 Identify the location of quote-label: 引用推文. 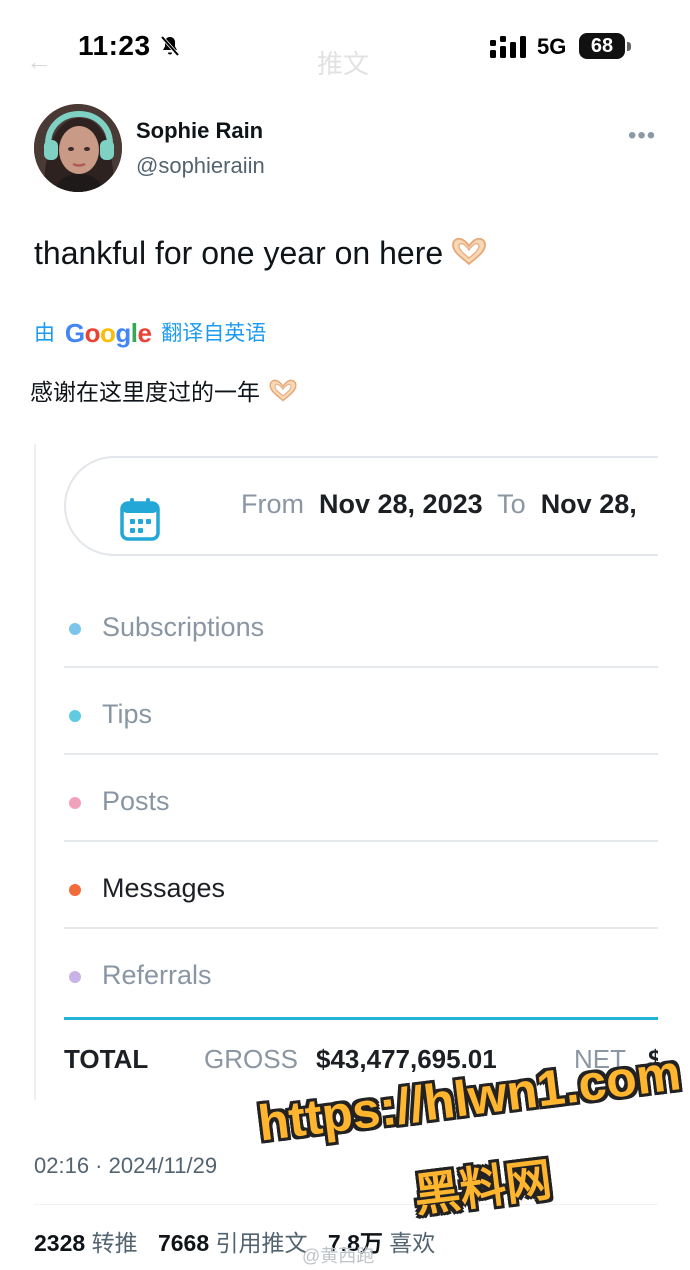
(262, 1243).